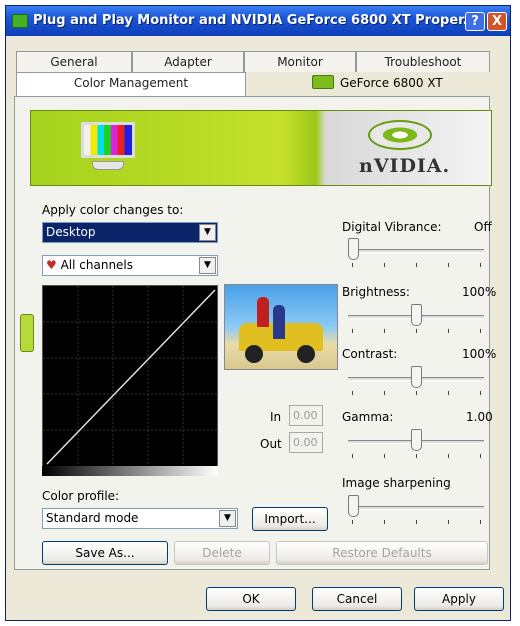 The width and height of the screenshot is (520, 626). I want to click on contrast-label: Contrast:, so click(370, 354).